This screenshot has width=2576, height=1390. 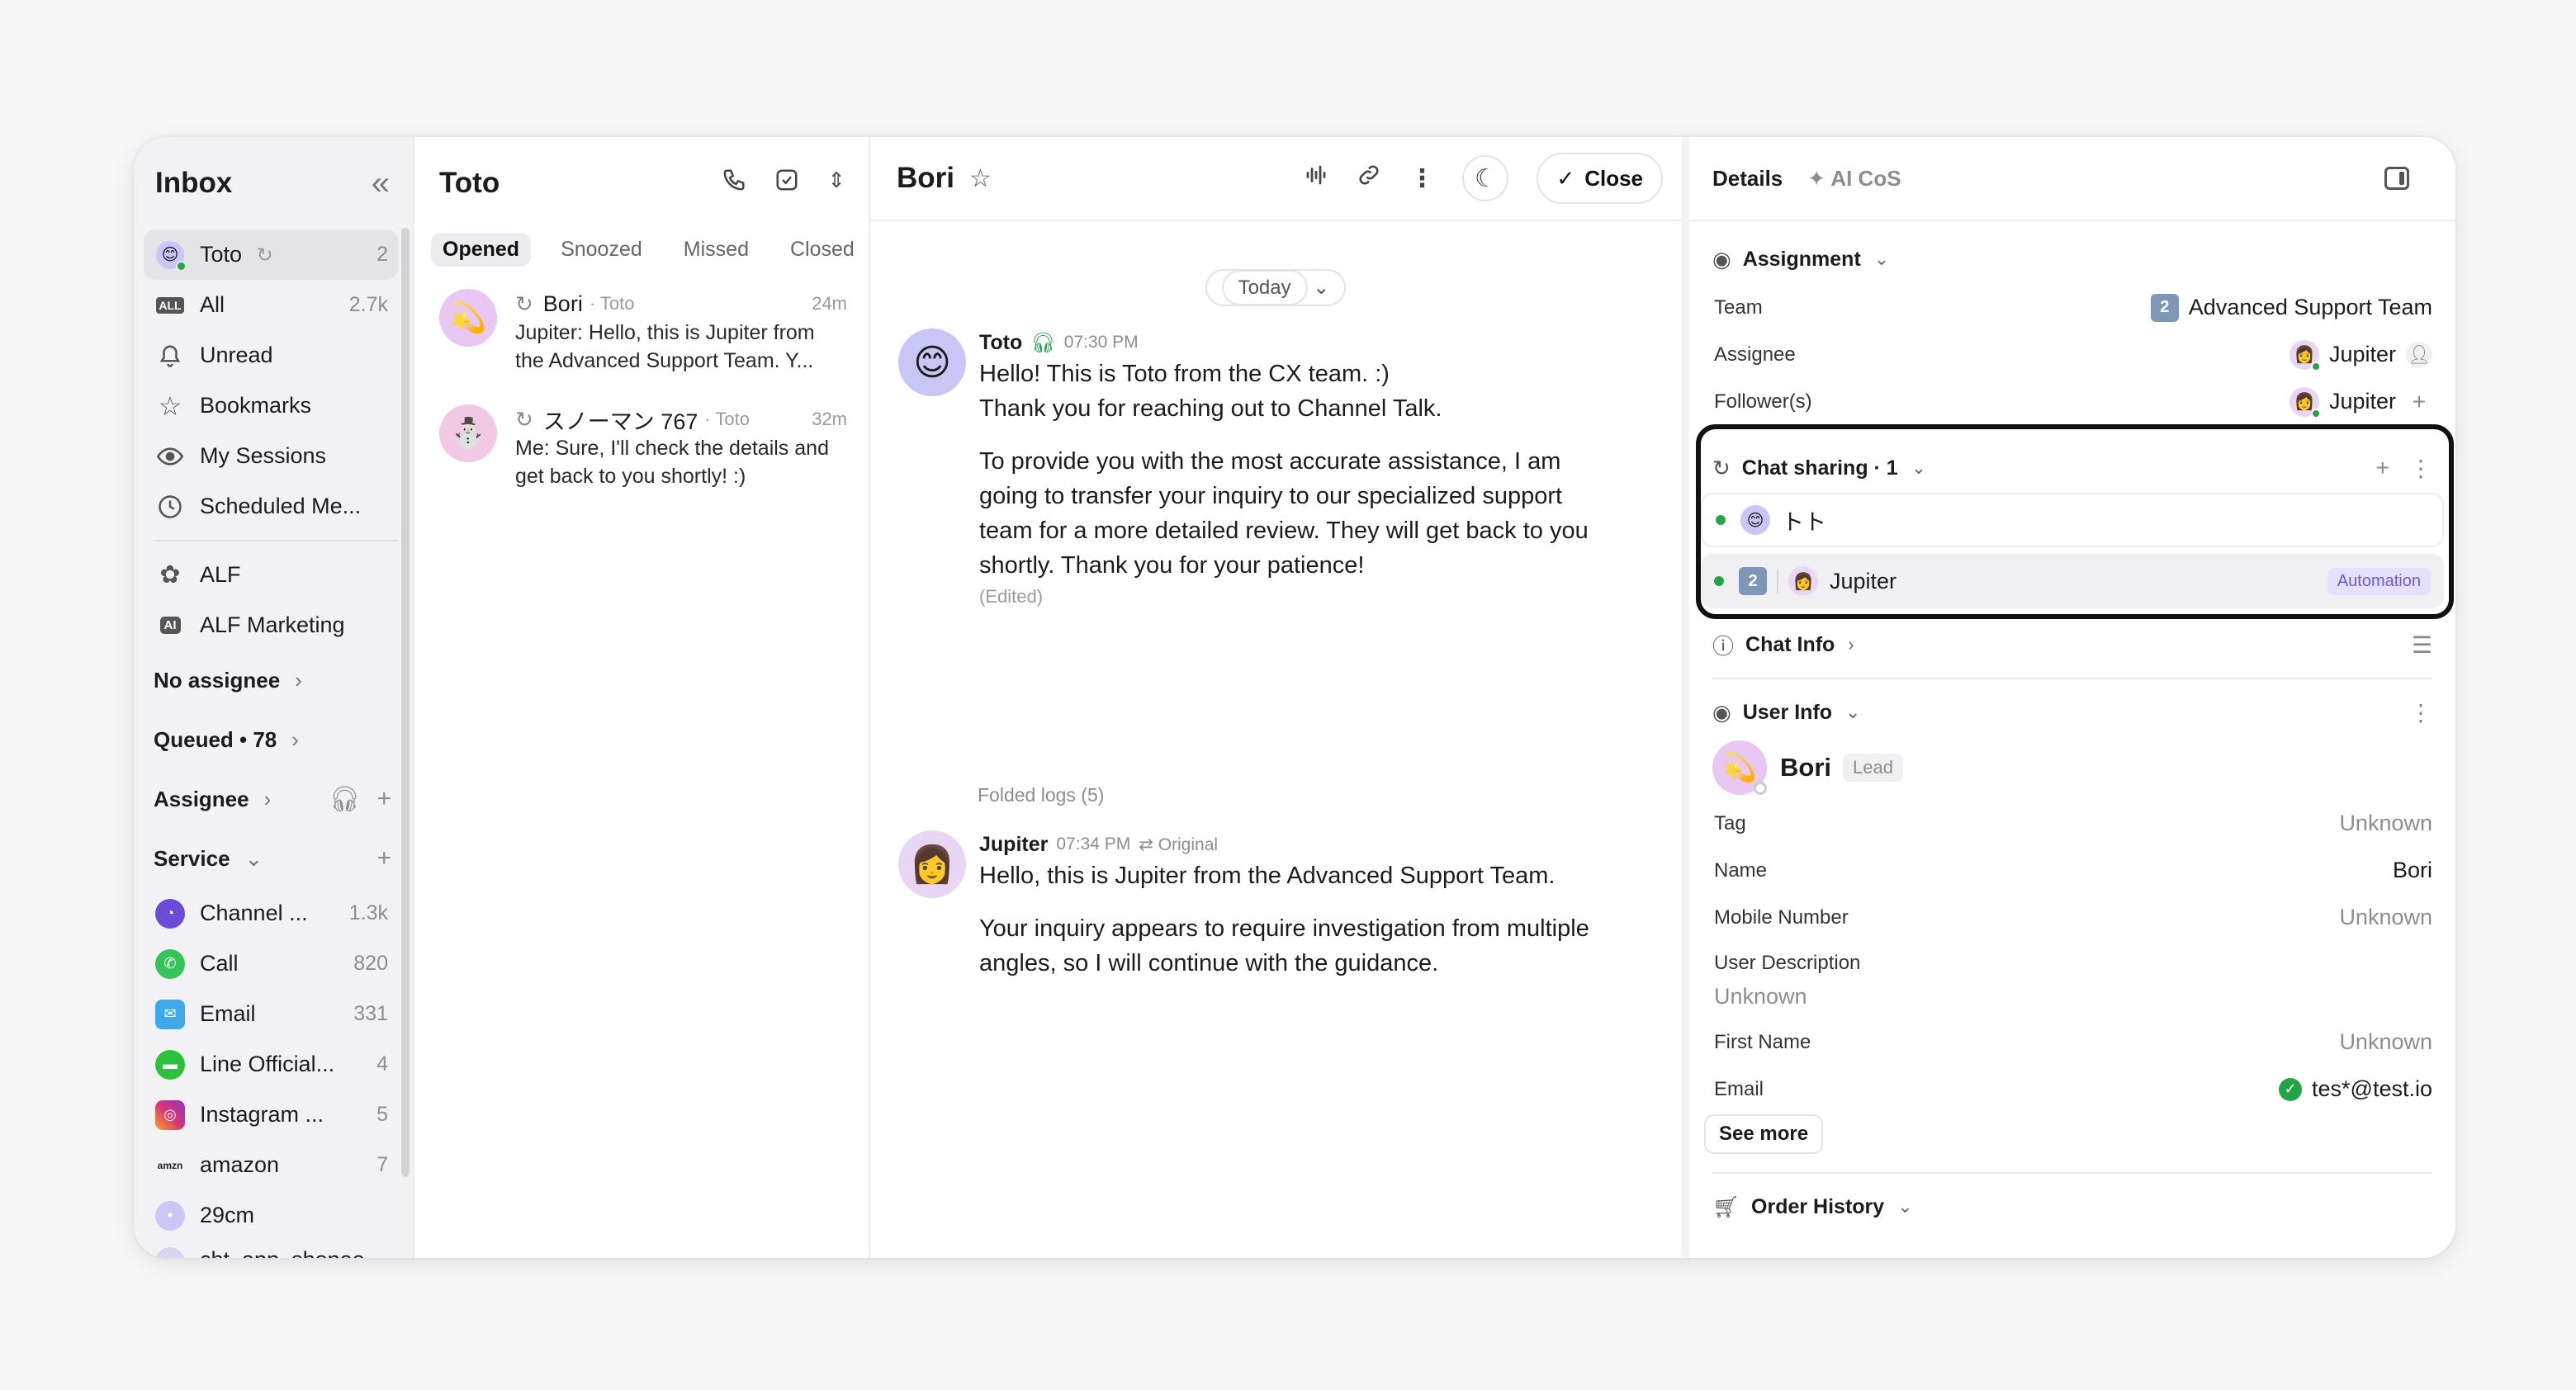 I want to click on tab-missed: Missed, so click(x=716, y=250).